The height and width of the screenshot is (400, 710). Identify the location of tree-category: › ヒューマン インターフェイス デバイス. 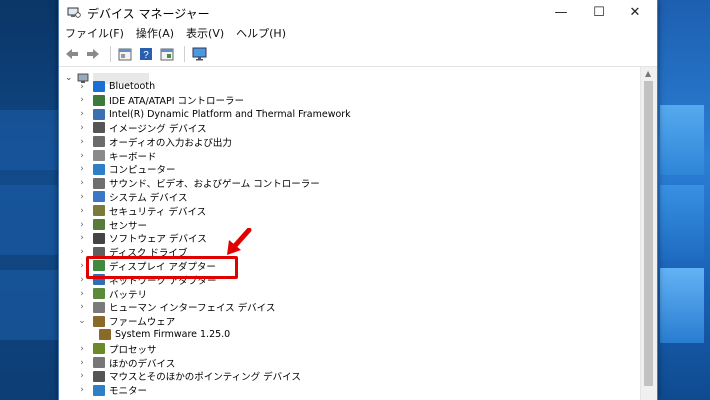
(176, 307).